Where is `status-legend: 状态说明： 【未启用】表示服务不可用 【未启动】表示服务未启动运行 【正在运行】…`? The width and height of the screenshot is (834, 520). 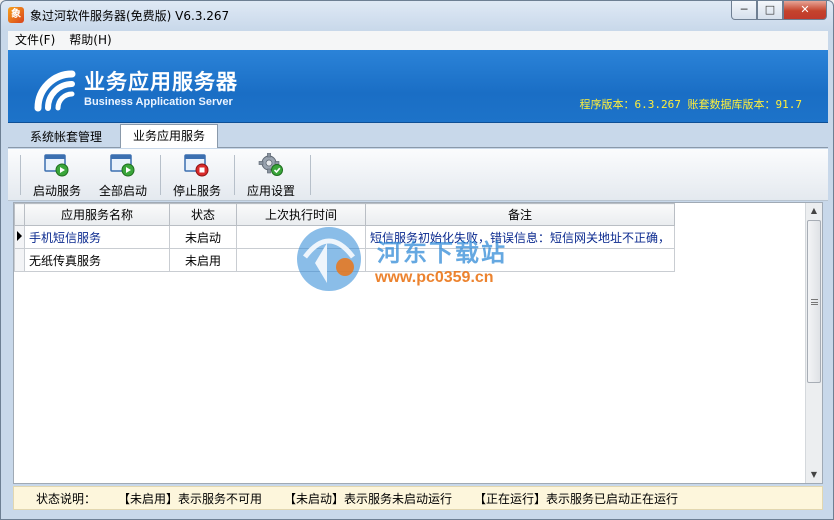 status-legend: 状态说明： 【未启用】表示服务不可用 【未启动】表示服务未启动运行 【正在运行】… is located at coordinates (418, 498).